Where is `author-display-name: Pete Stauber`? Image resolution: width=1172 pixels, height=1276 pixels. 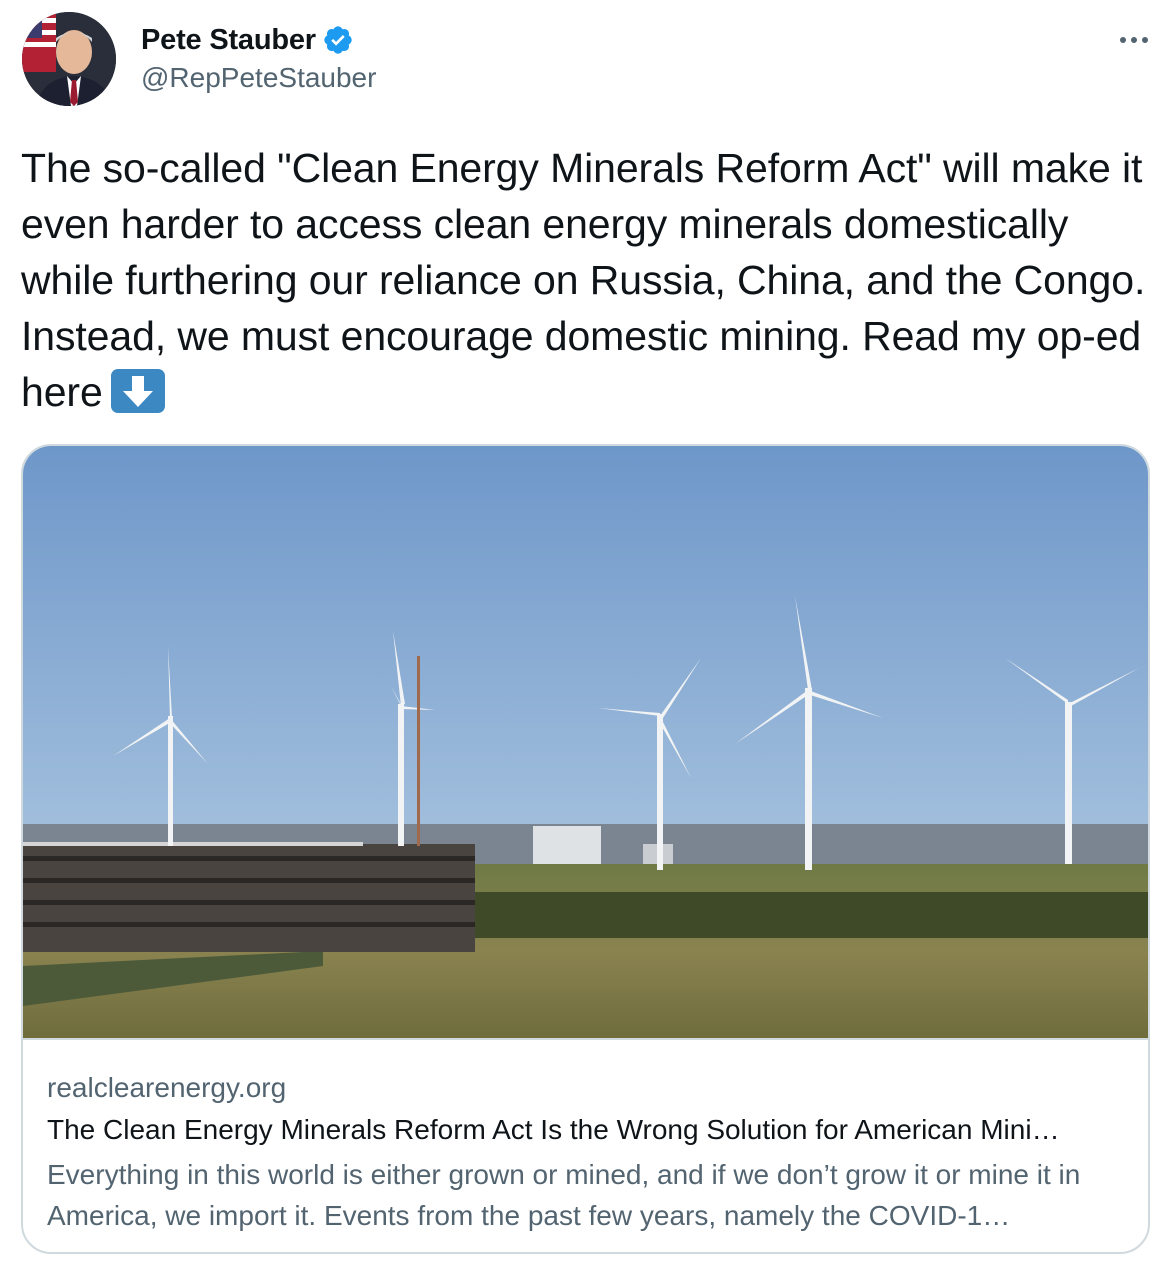 author-display-name: Pete Stauber is located at coordinates (228, 40).